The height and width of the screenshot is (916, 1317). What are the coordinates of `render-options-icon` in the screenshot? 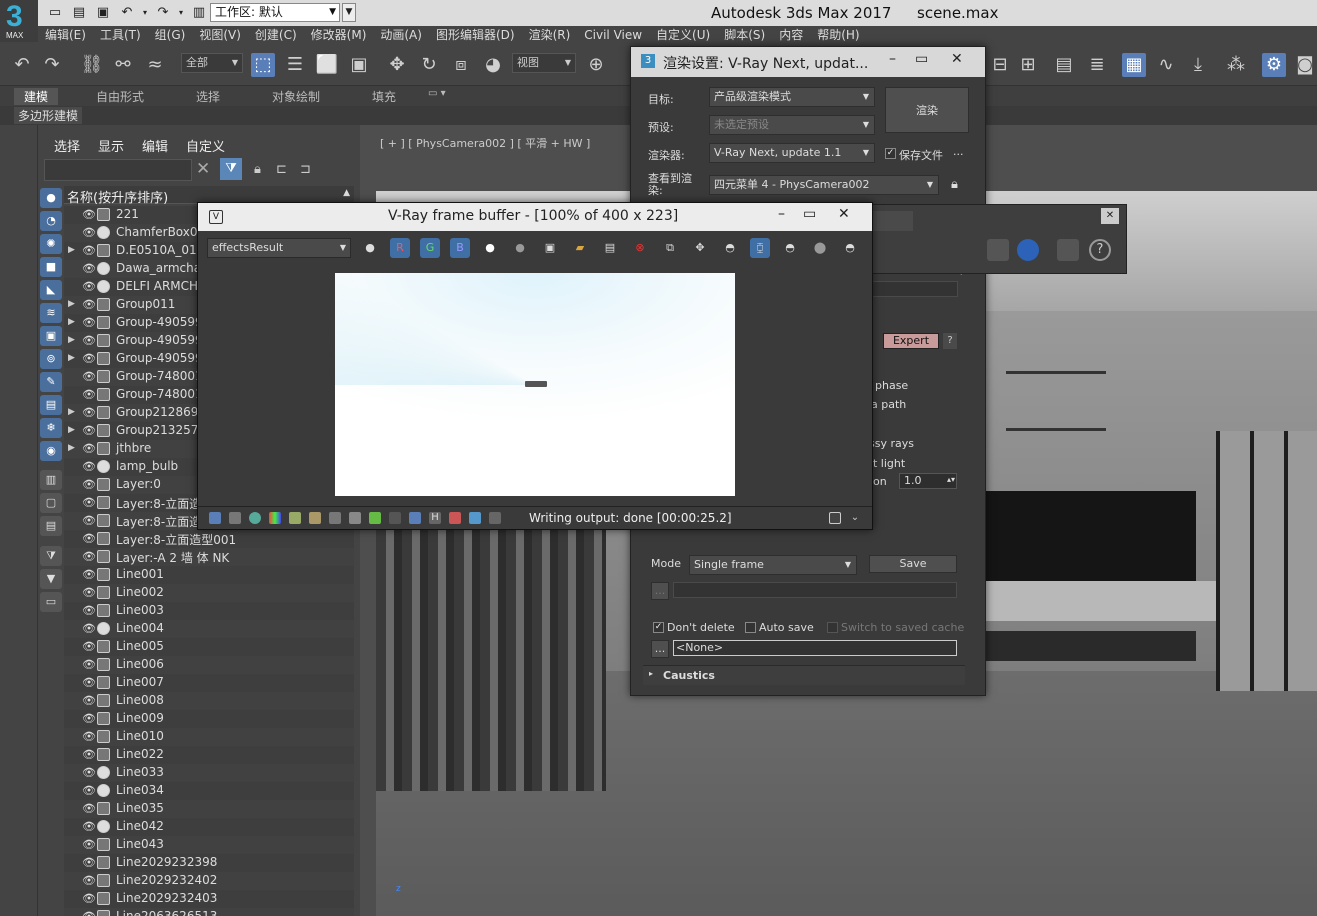 It's located at (1068, 250).